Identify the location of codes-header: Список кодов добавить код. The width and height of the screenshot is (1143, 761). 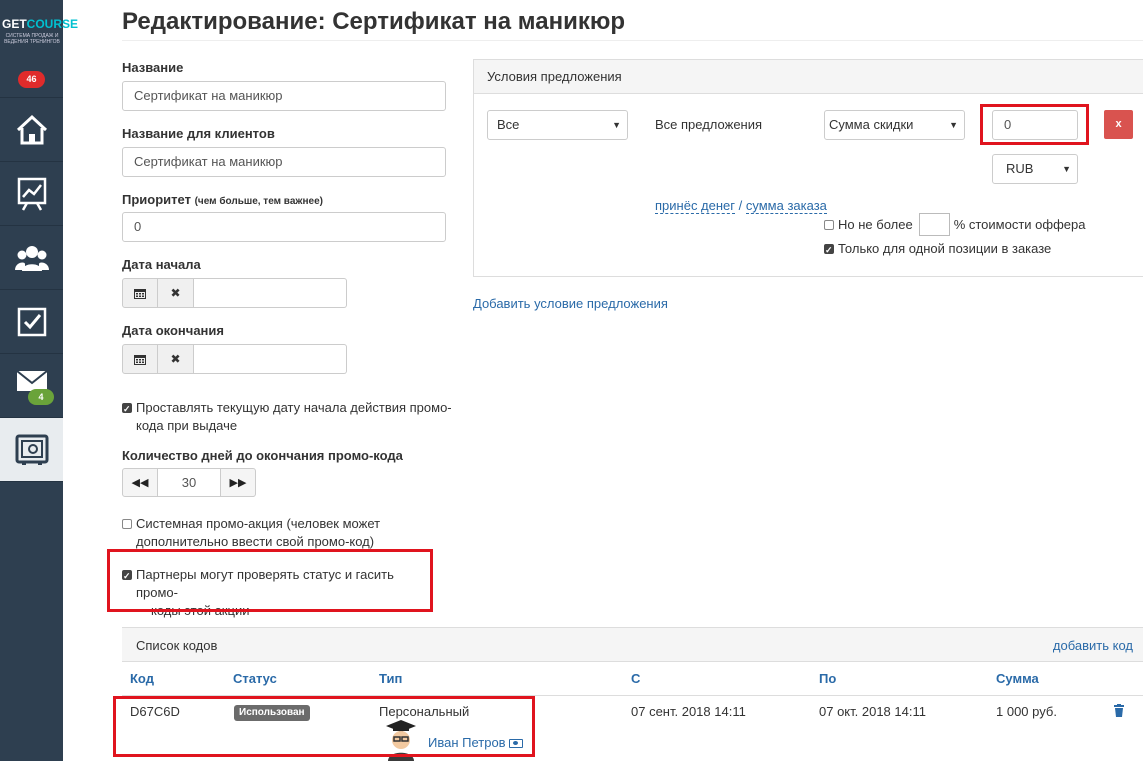
(632, 644).